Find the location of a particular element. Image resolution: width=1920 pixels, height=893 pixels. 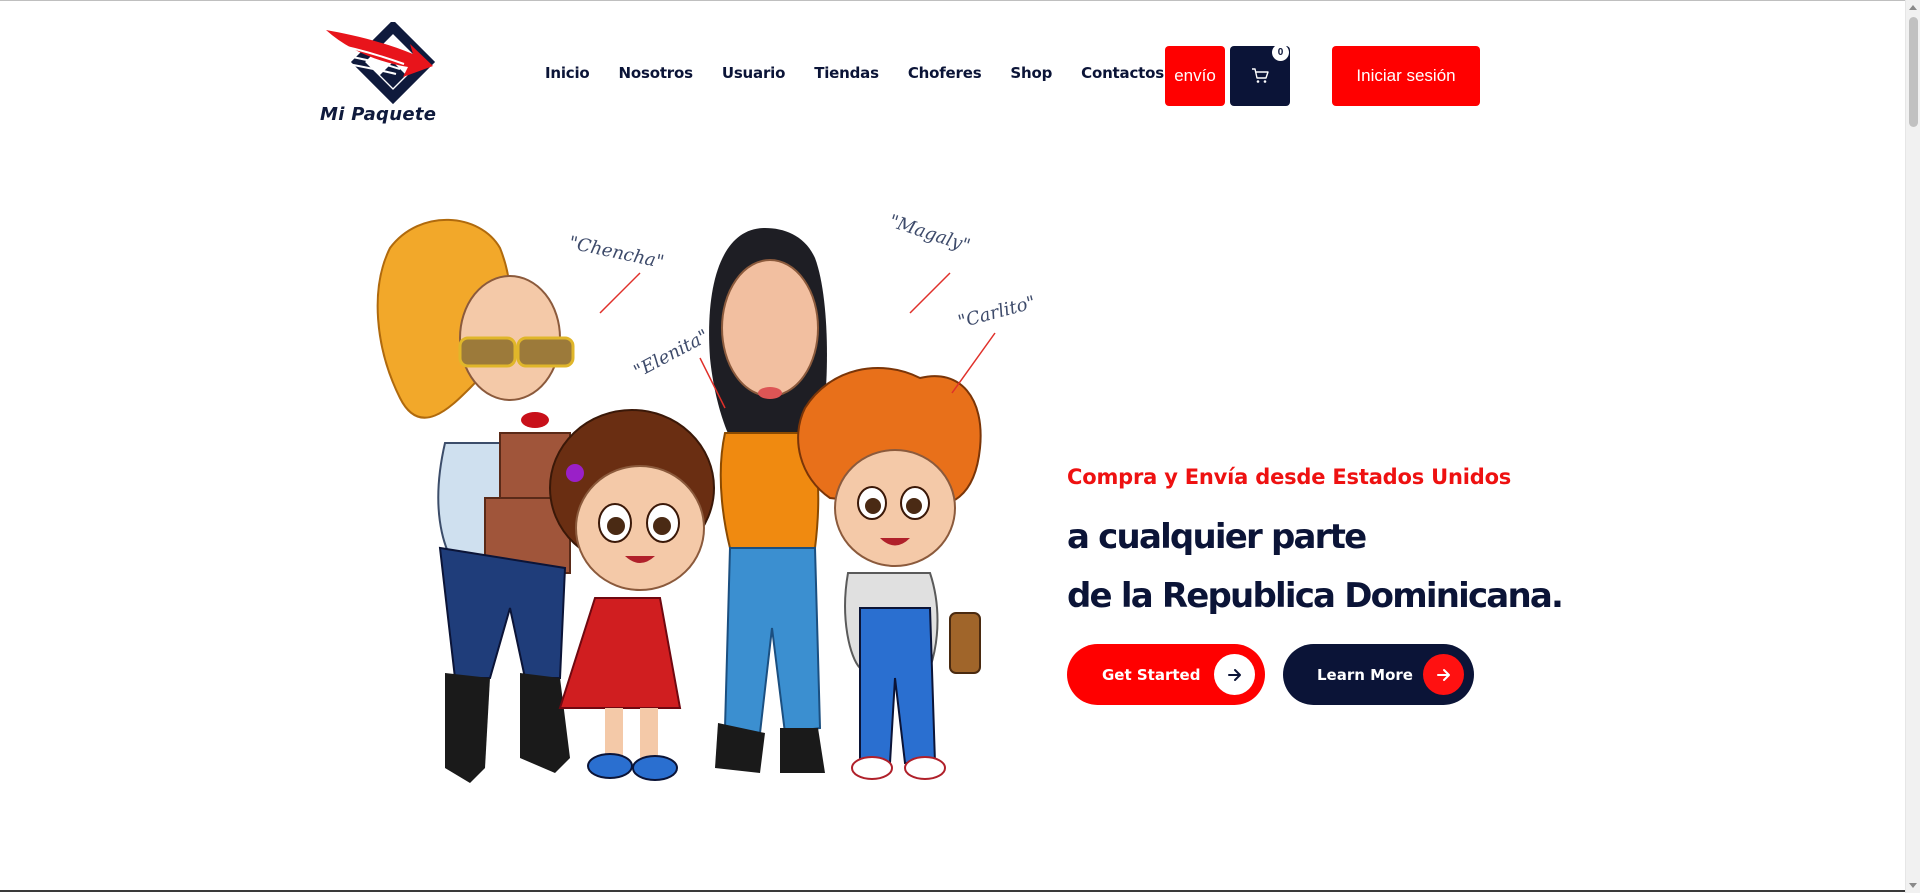

cart-count-badge: 0 is located at coordinates (1280, 52).